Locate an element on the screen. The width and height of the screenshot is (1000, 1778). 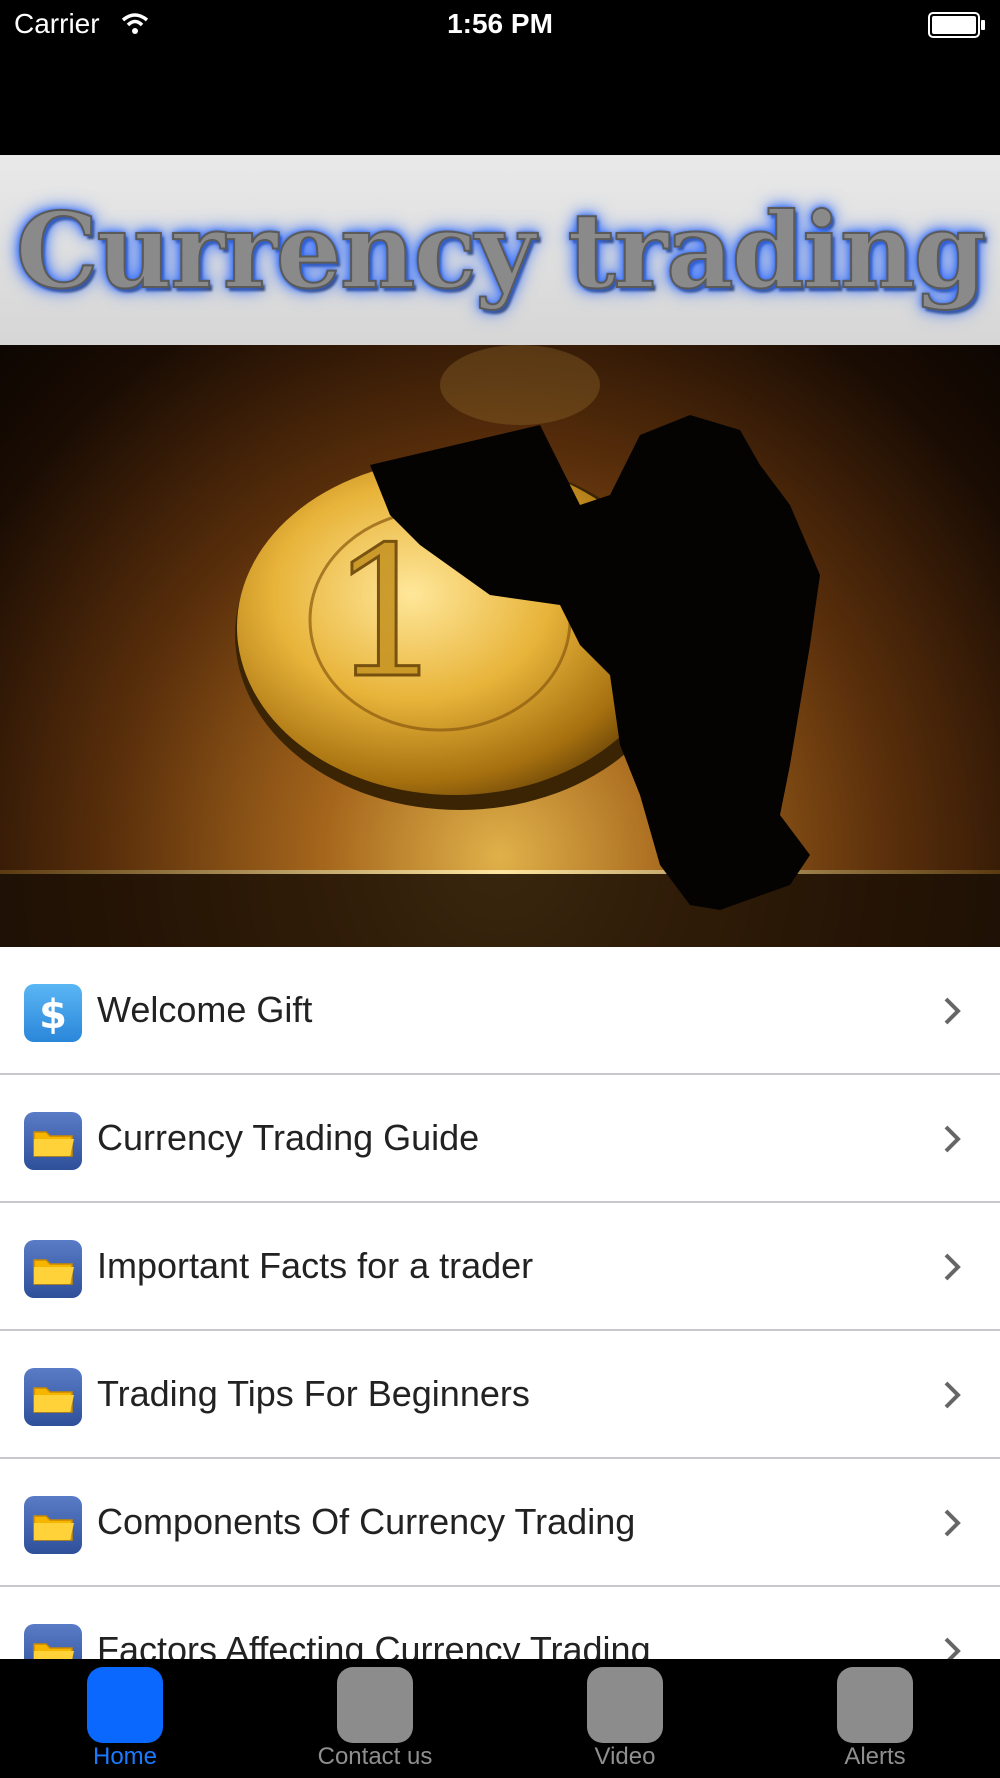
banner-title: Currency trading is located at coordinates (501, 250).